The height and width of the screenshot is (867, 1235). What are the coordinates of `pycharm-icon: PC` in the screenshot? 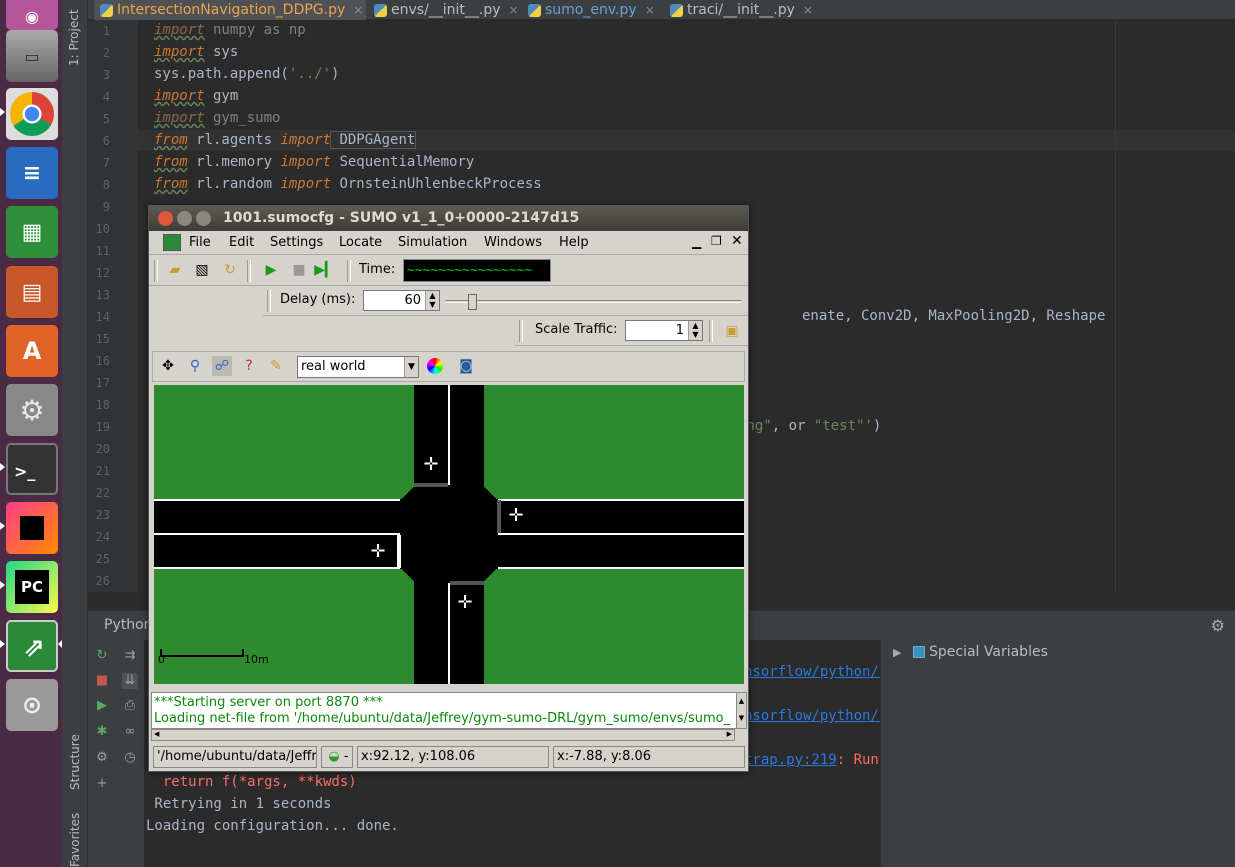 It's located at (32, 587).